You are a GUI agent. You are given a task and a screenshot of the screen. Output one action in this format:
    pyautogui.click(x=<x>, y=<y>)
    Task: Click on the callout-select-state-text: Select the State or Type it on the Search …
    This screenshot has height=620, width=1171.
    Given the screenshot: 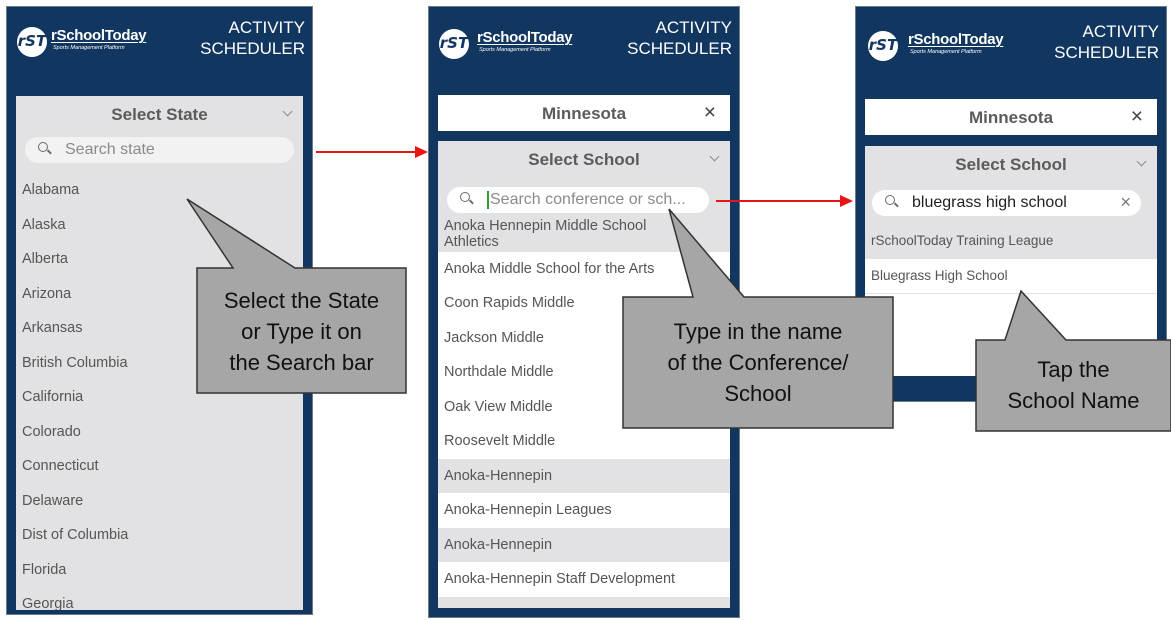 What is the action you would take?
    pyautogui.click(x=301, y=331)
    